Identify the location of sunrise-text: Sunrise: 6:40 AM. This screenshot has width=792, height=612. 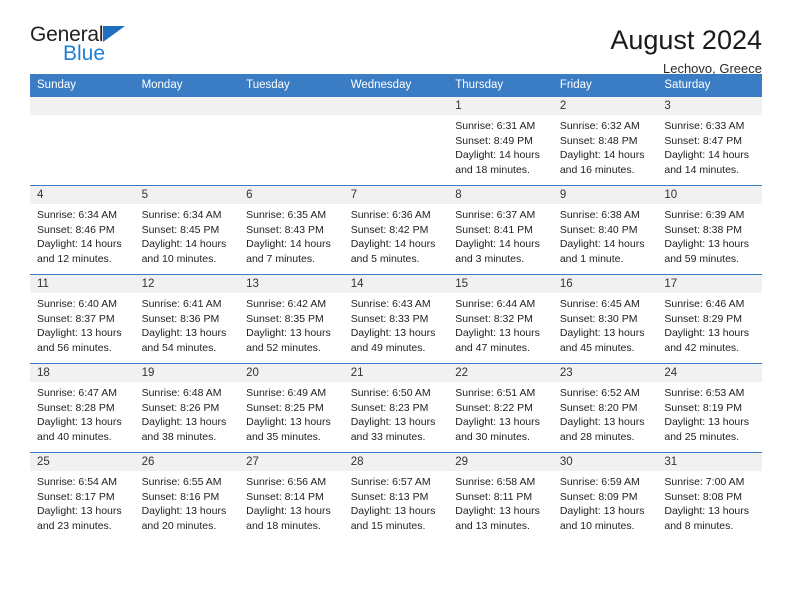
(77, 304).